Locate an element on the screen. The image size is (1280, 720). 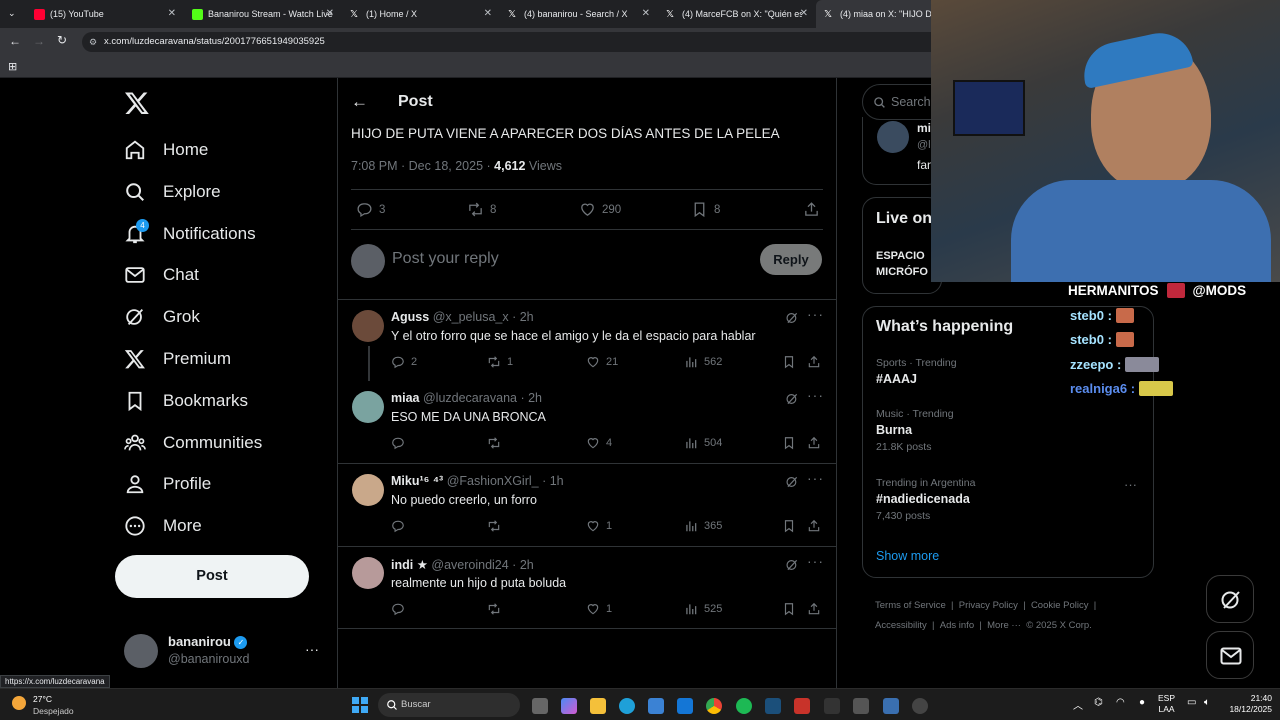
obs-icon is located at coordinates (920, 706).